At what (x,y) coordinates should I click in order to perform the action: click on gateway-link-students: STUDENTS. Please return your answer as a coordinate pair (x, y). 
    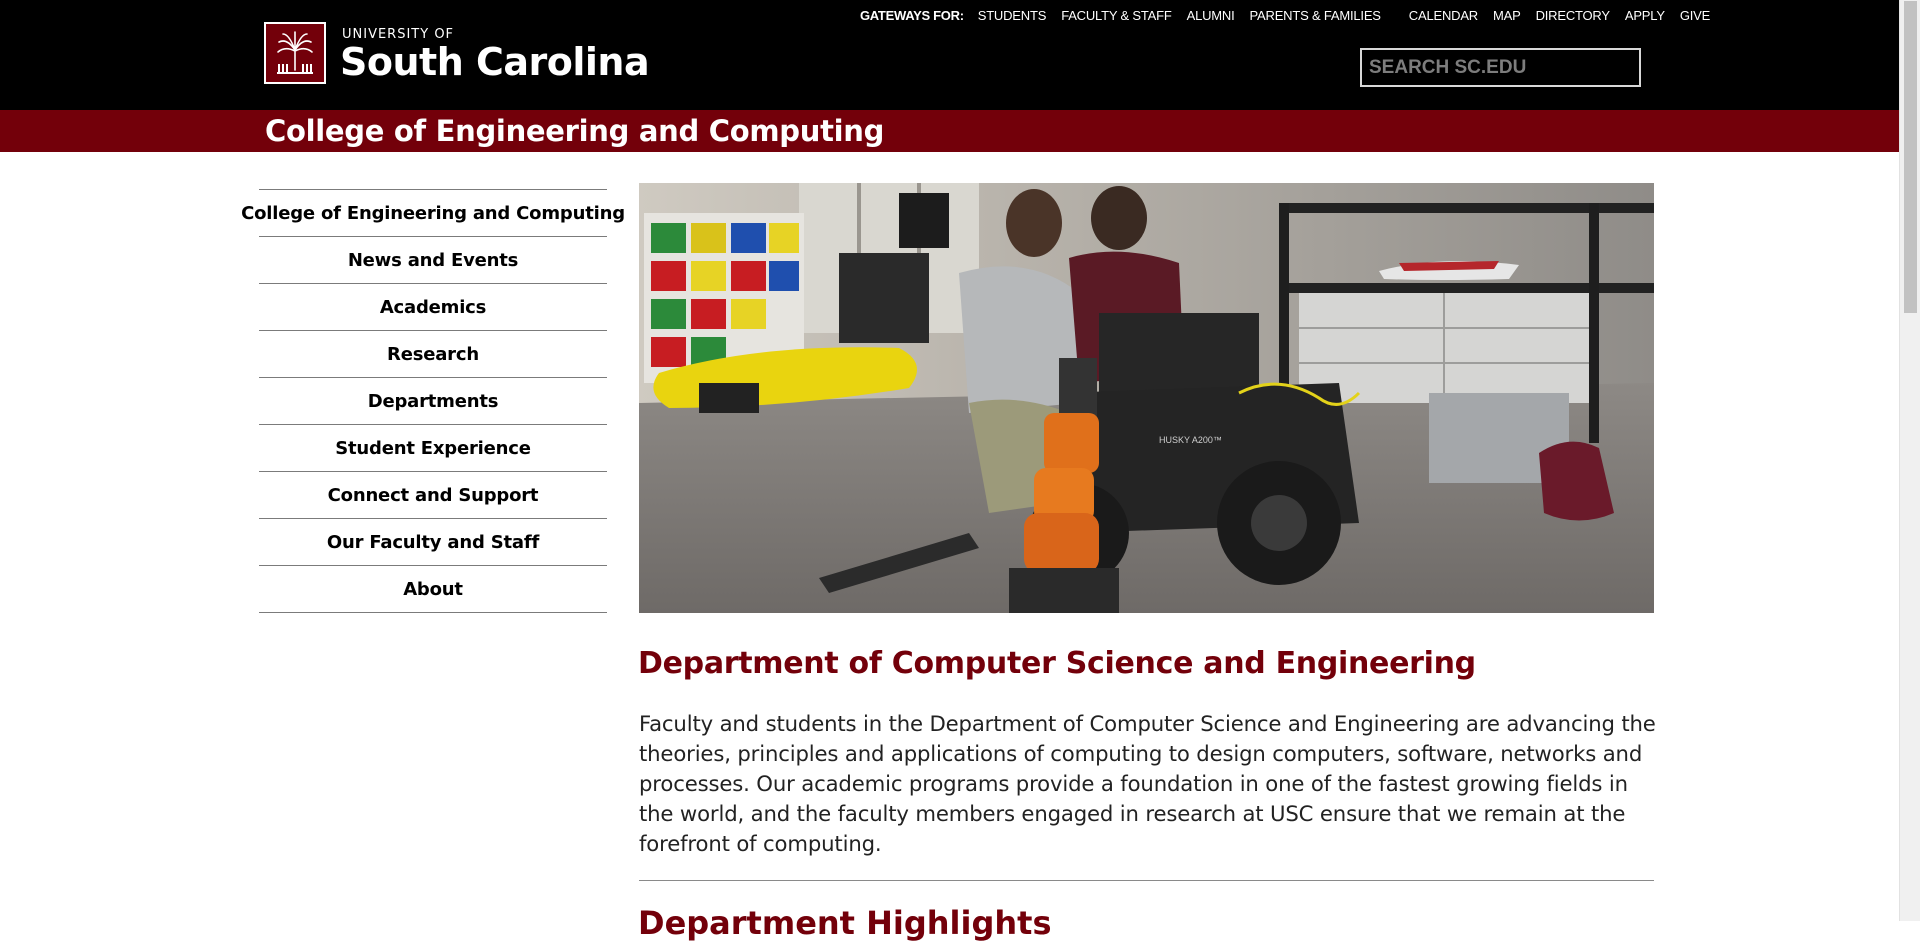
    Looking at the image, I should click on (1012, 15).